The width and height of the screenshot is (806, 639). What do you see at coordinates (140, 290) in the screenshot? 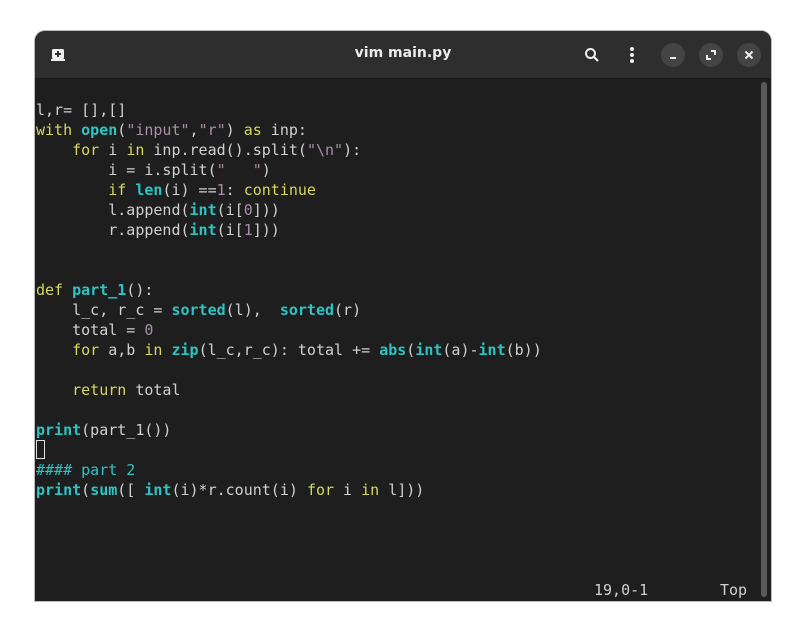
I see `code-token: ():` at bounding box center [140, 290].